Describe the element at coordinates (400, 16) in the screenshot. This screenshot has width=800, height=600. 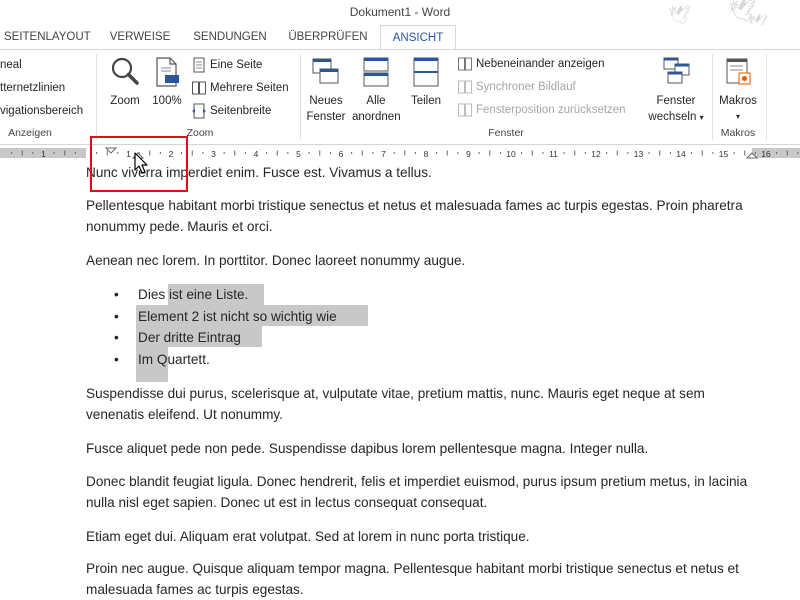
I see `title-bar: Dokument1 - Word 🕊 🕊 🕊` at that location.